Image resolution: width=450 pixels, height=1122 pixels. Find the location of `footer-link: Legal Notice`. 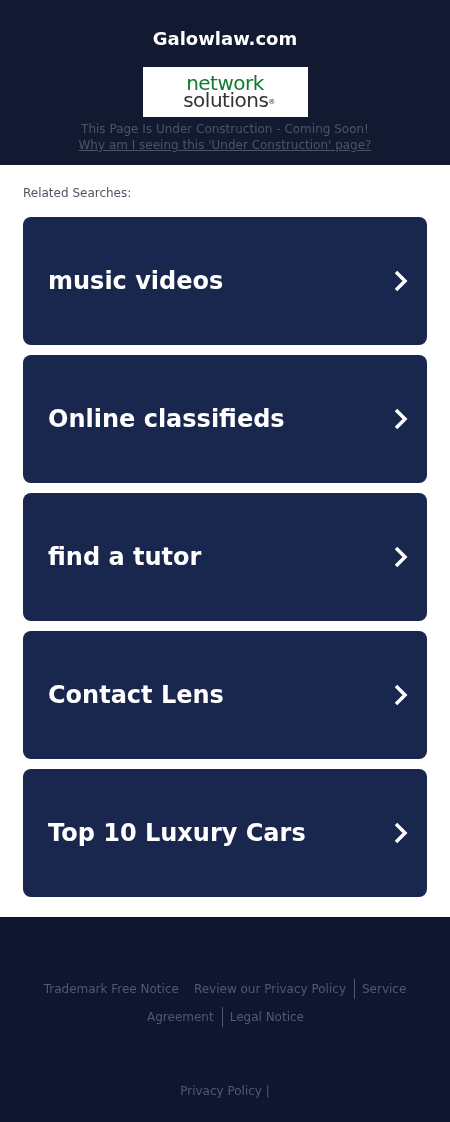

footer-link: Legal Notice is located at coordinates (266, 1017).